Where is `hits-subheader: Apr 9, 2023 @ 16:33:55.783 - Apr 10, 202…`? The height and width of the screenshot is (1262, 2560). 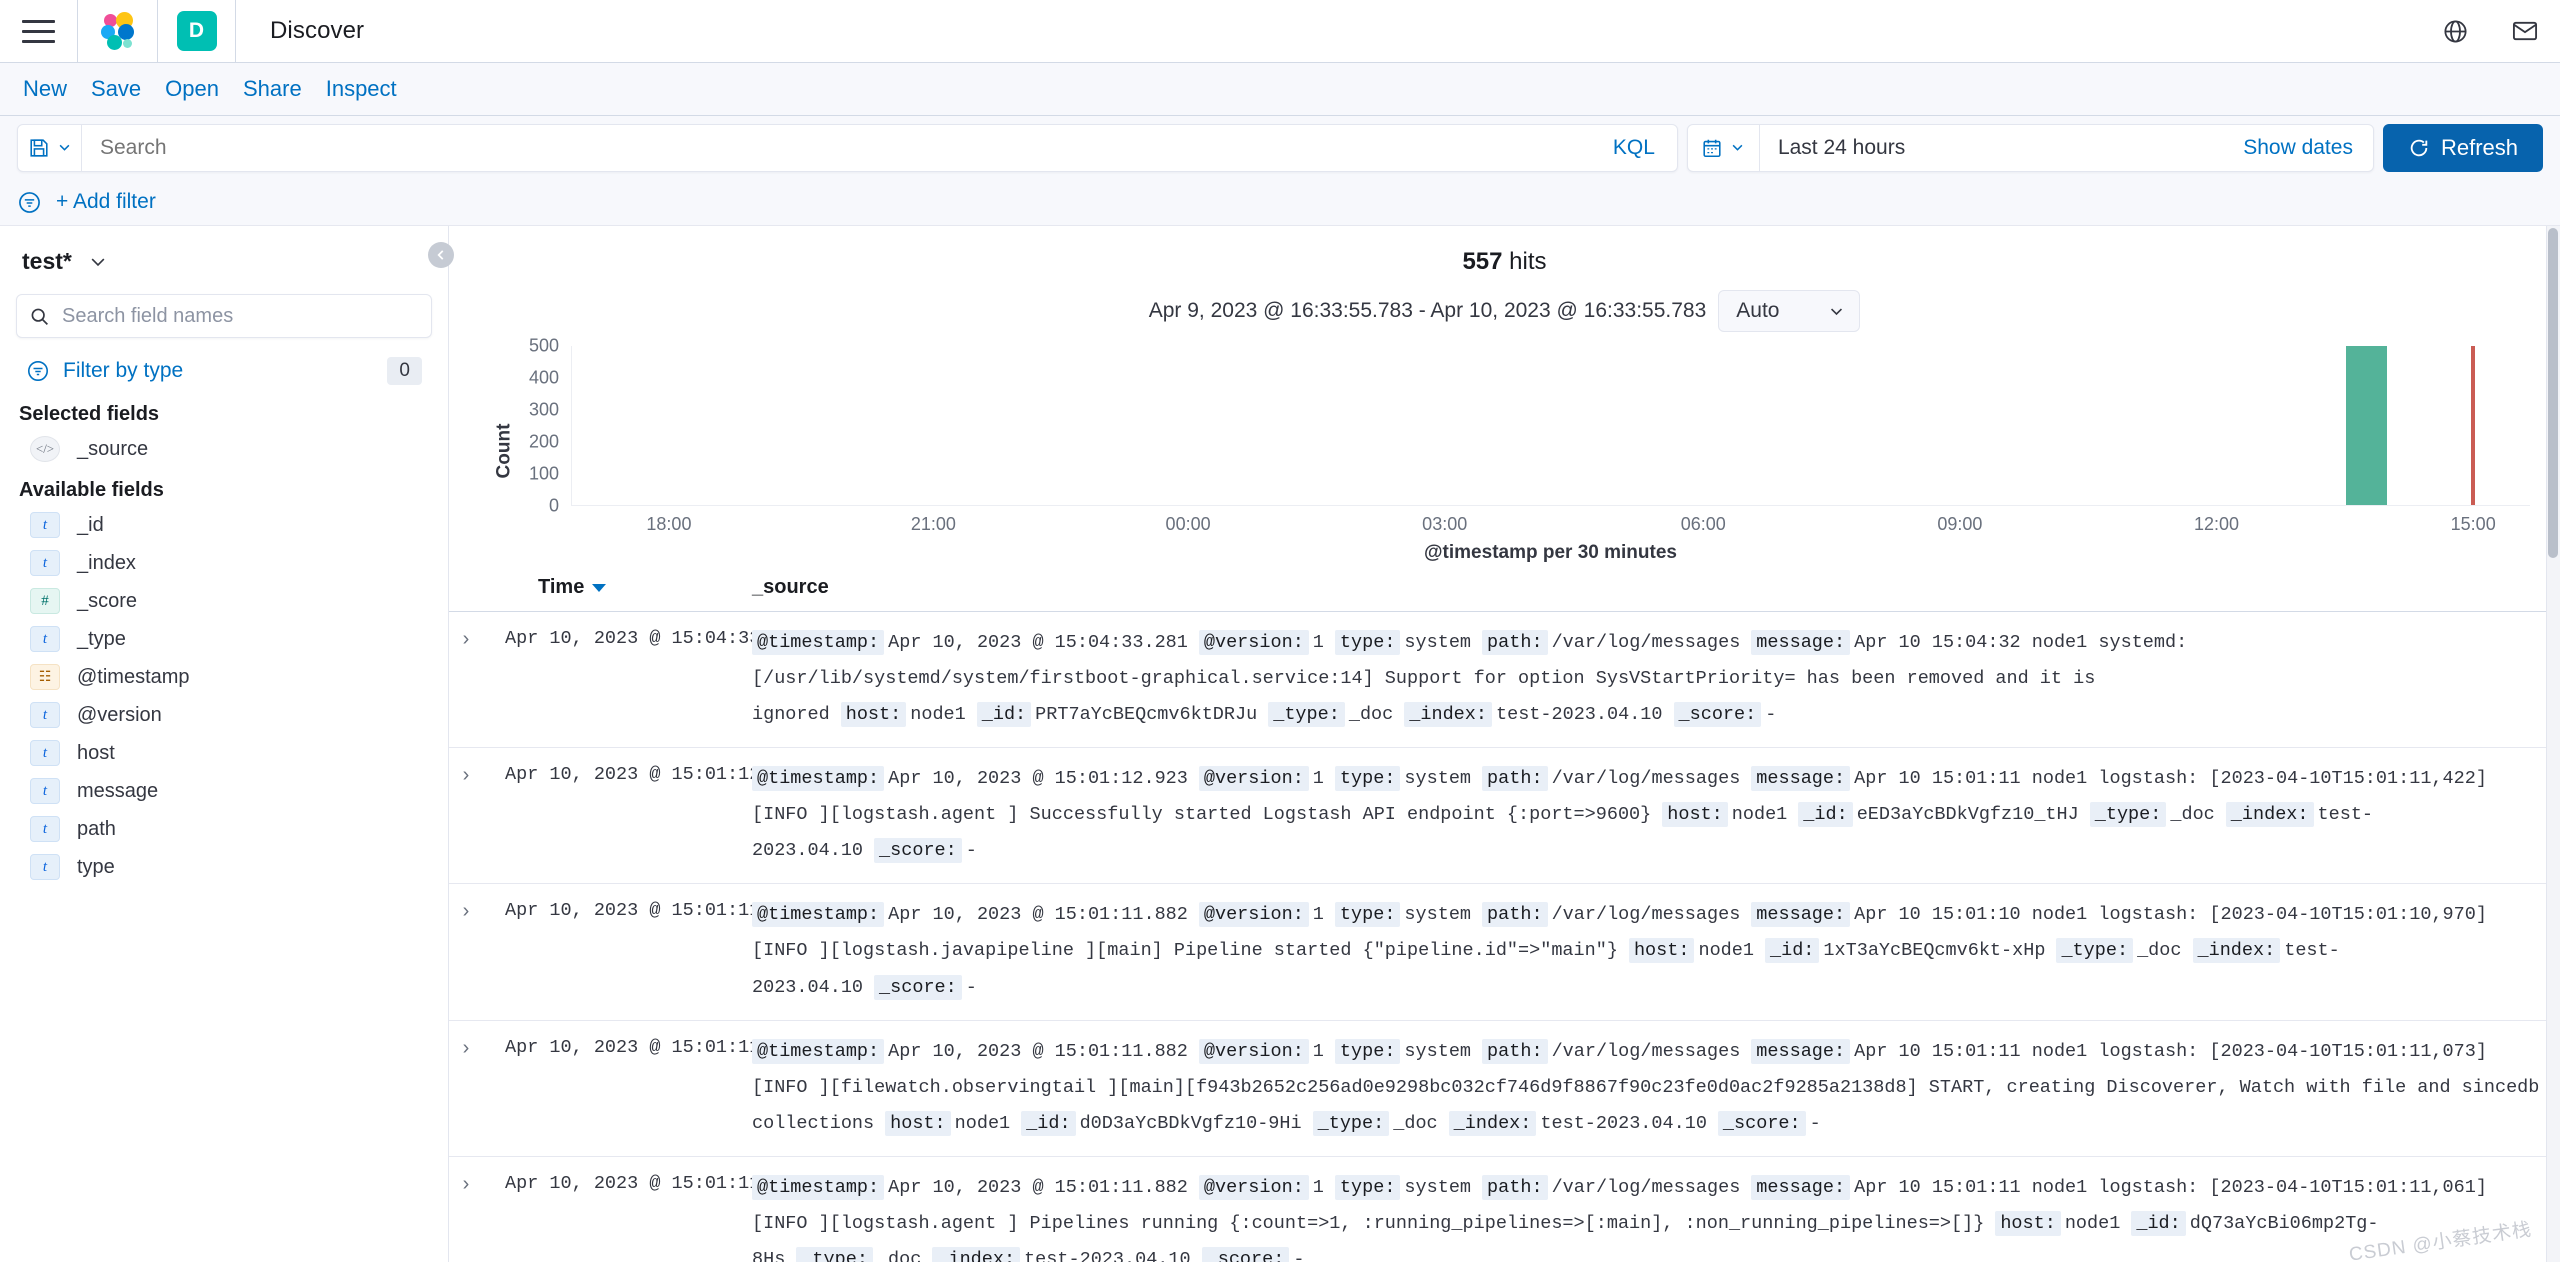 hits-subheader: Apr 9, 2023 @ 16:33:55.783 - Apr 10, 202… is located at coordinates (1504, 311).